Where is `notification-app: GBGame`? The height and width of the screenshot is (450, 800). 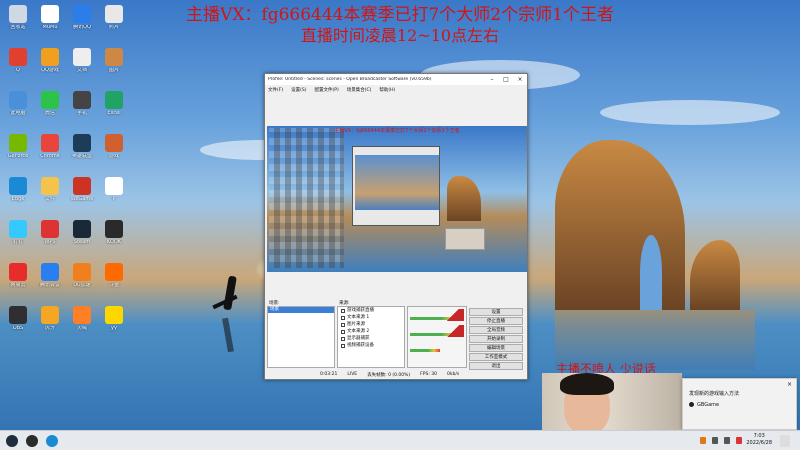
notification-app: GBGame is located at coordinates (708, 405).